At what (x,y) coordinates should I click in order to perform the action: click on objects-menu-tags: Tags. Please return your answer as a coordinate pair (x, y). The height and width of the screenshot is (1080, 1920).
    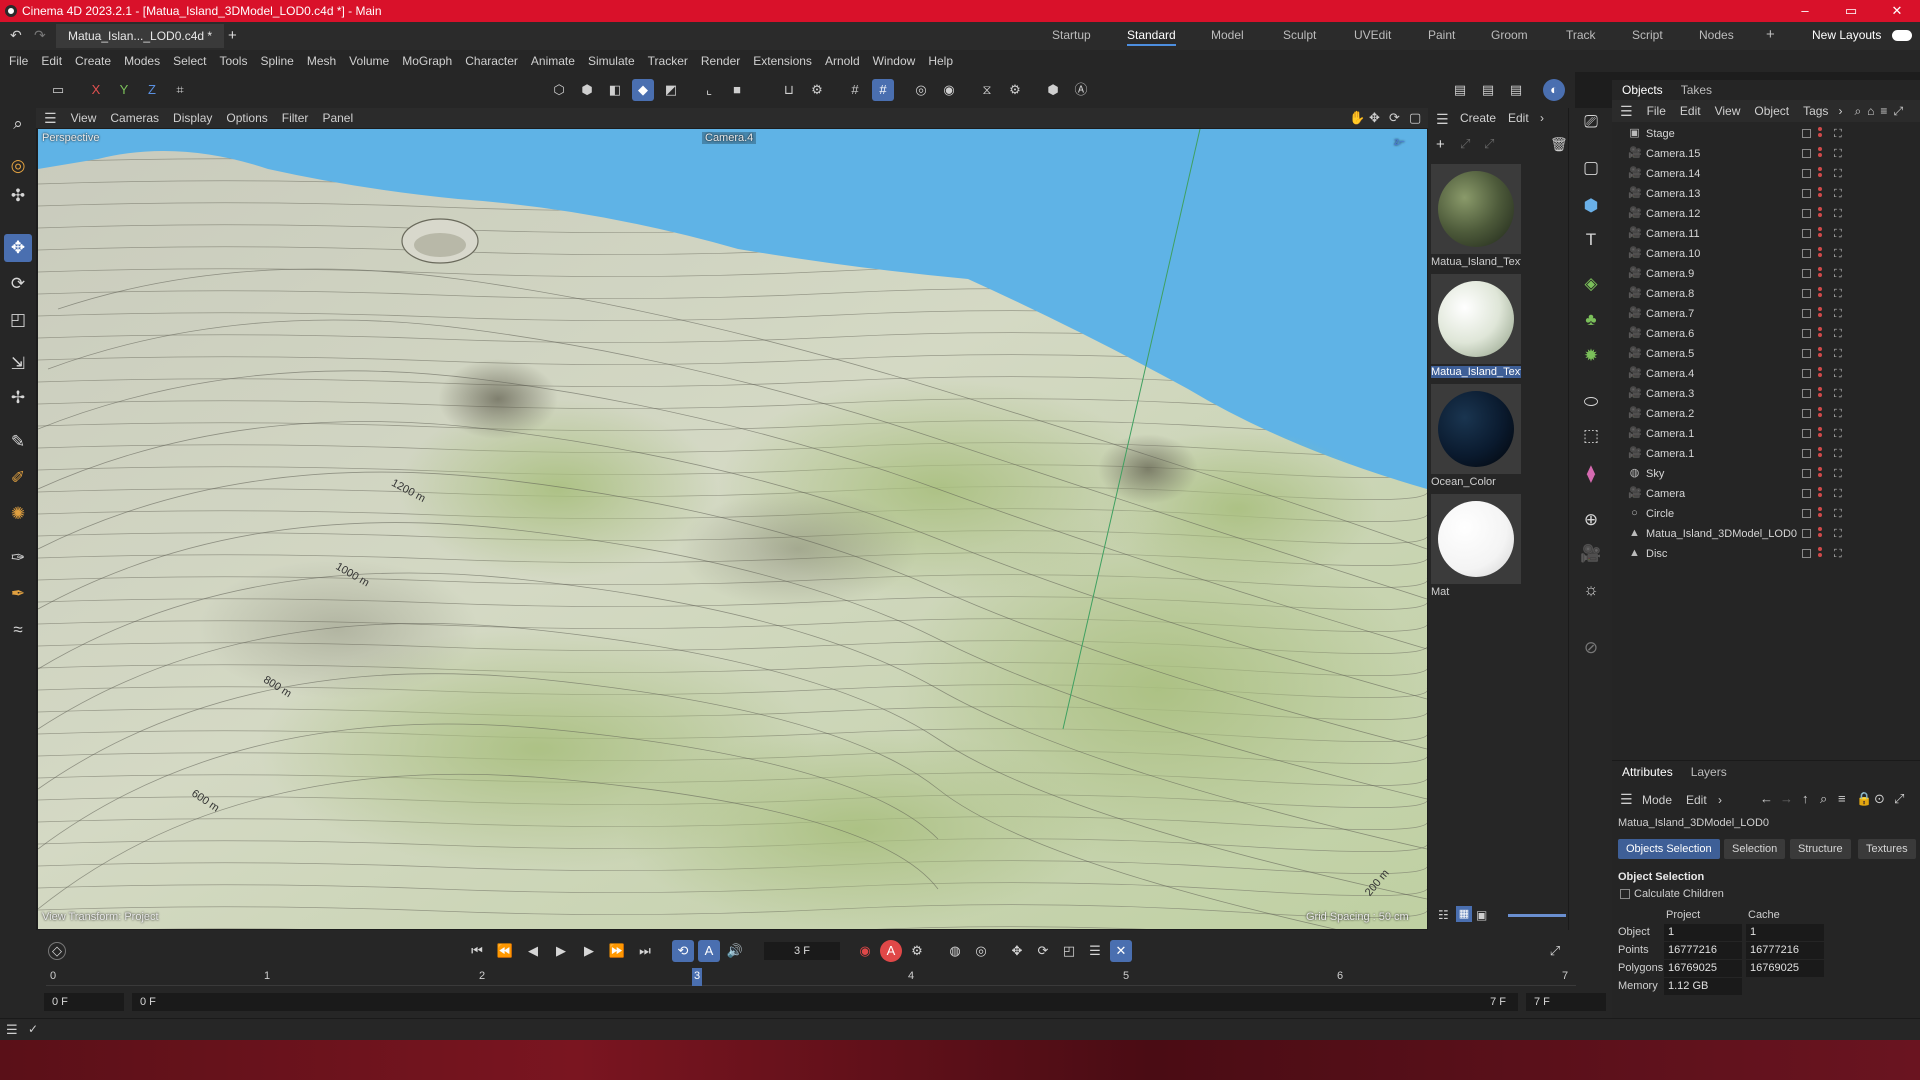
    Looking at the image, I should click on (1815, 111).